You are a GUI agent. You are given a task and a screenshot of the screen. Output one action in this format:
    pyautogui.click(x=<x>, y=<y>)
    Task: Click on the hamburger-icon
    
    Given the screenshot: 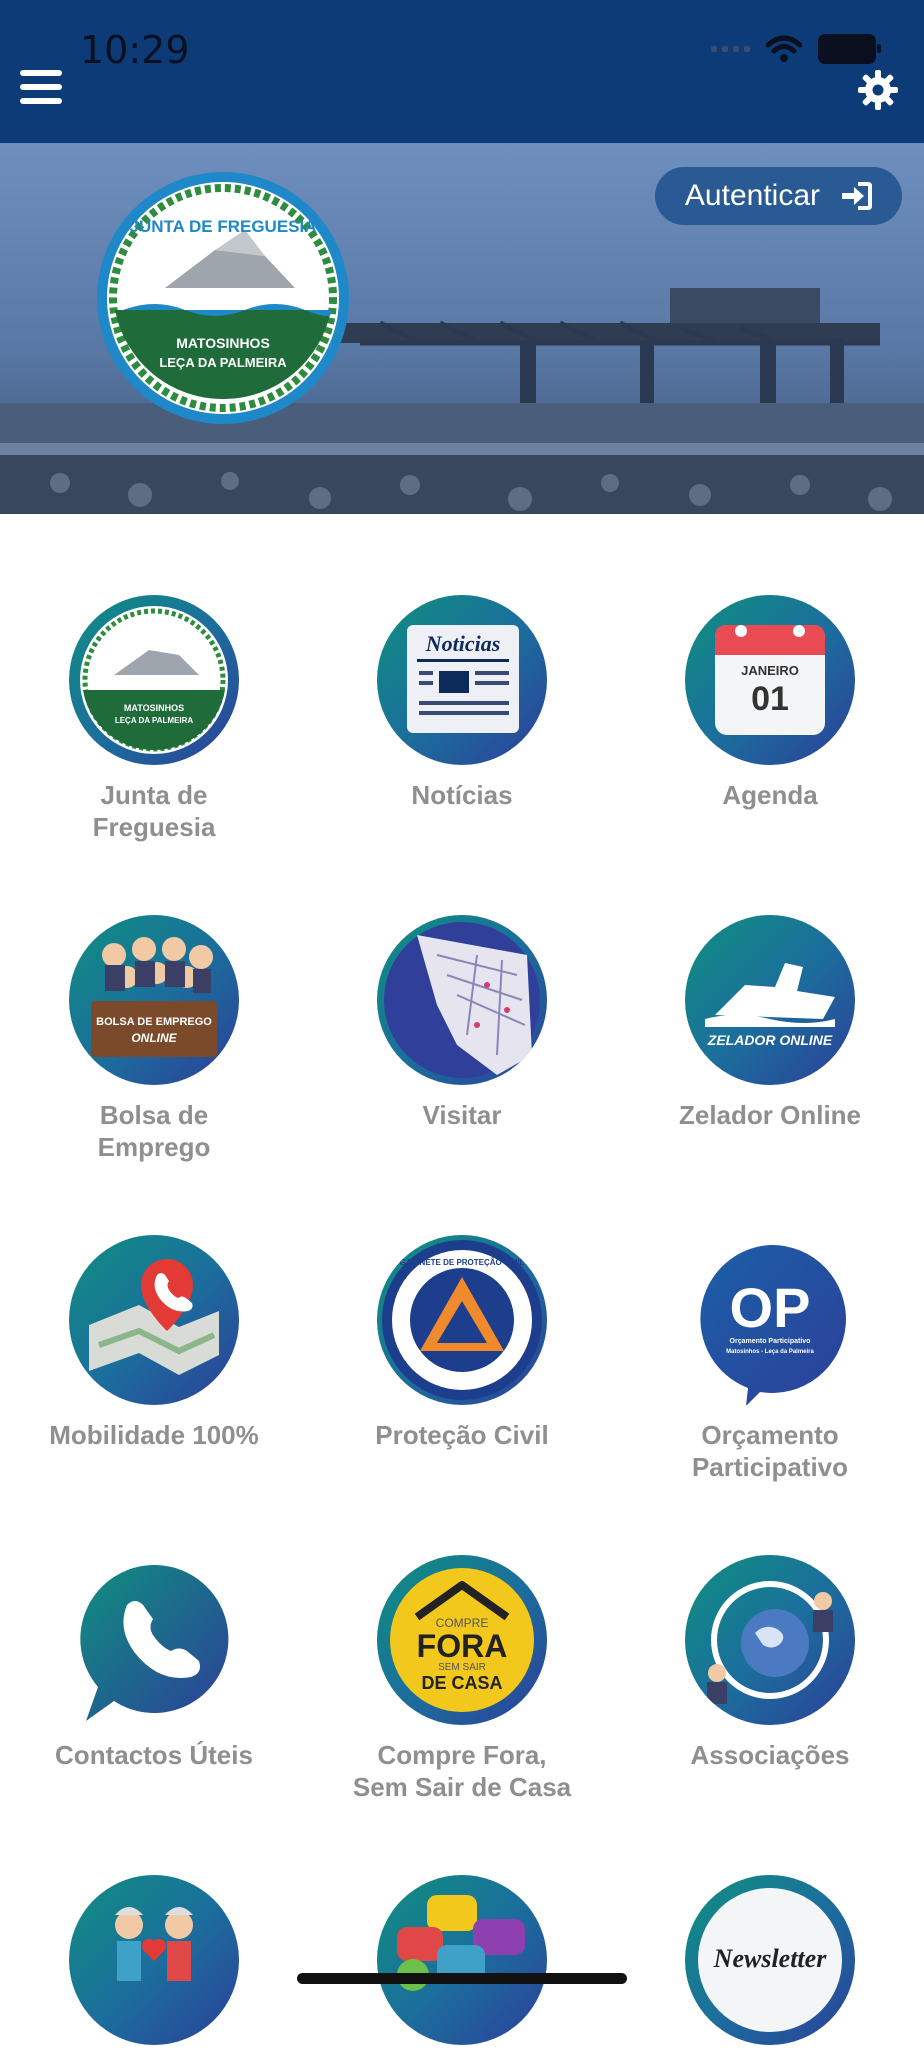 What is the action you would take?
    pyautogui.click(x=41, y=73)
    